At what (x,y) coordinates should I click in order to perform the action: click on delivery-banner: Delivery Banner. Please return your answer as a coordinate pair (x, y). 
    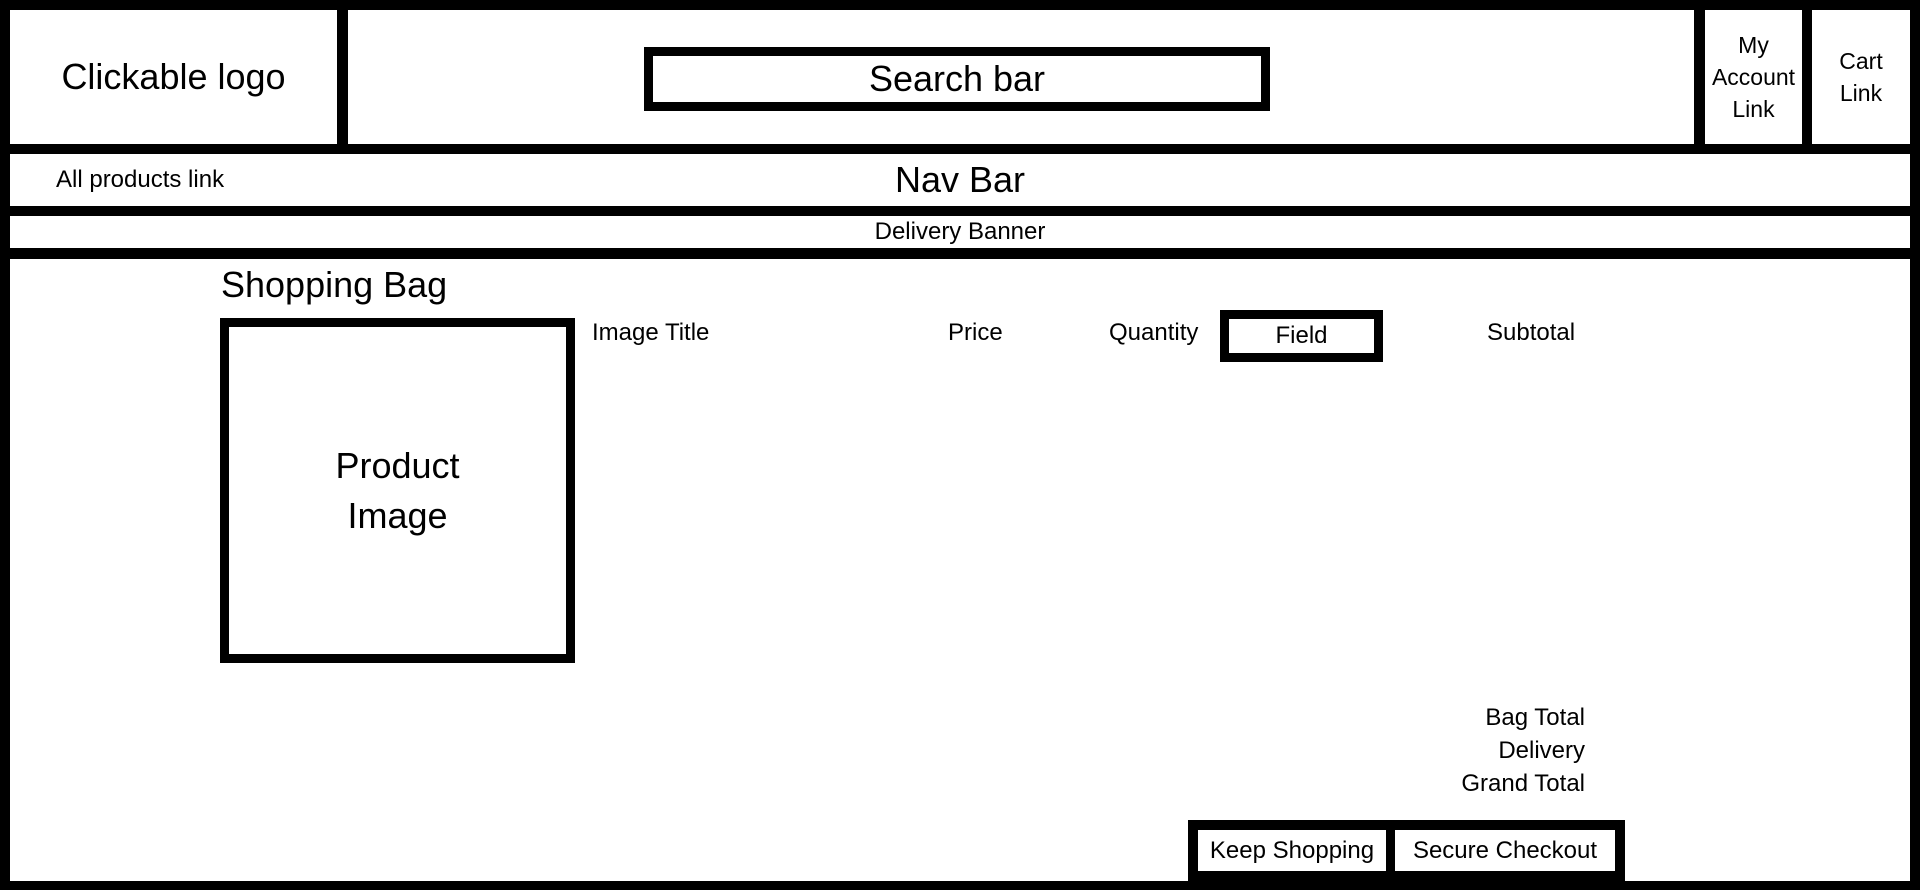
    Looking at the image, I should click on (960, 232).